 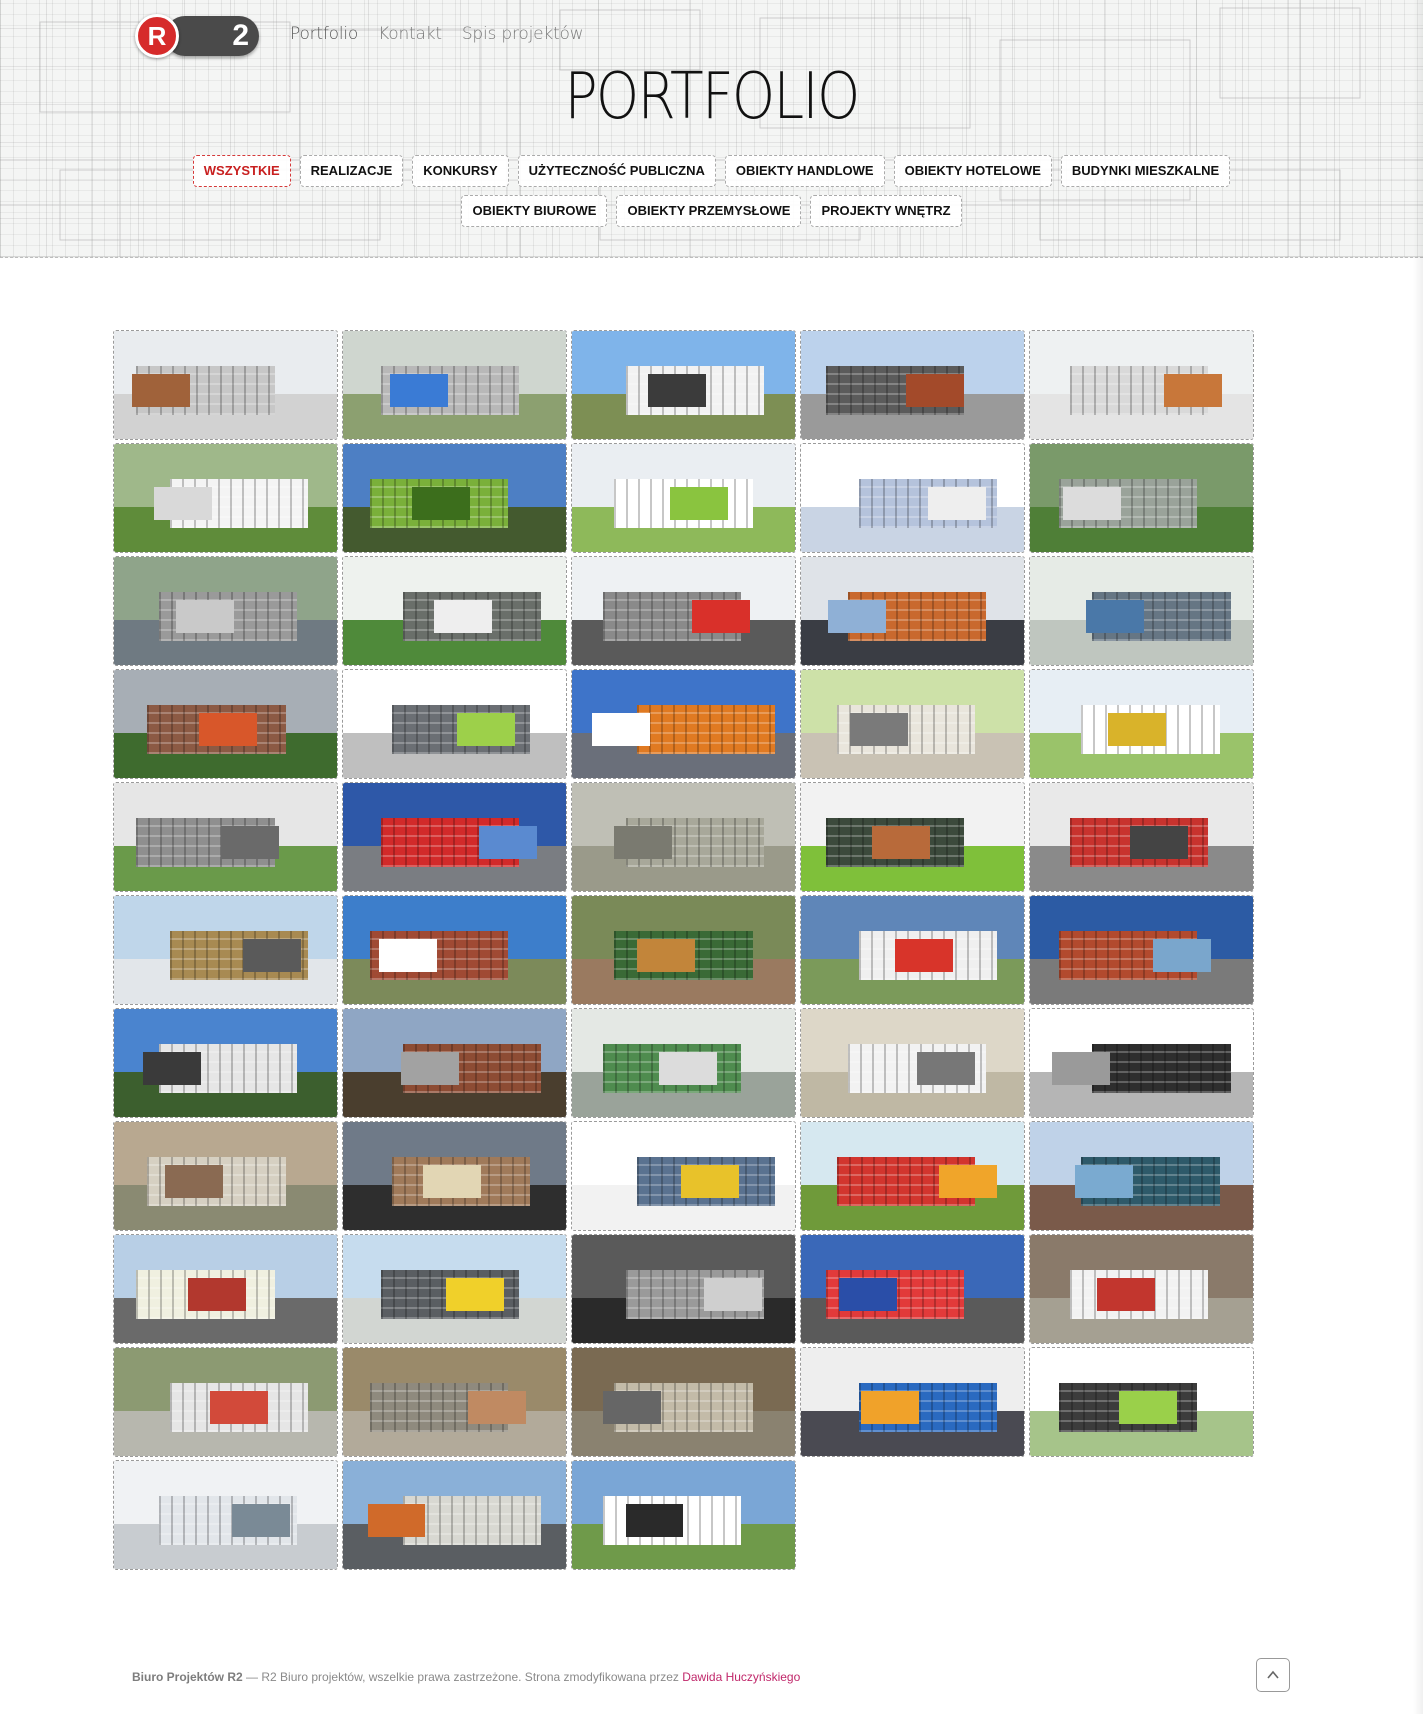 What do you see at coordinates (187, 1677) in the screenshot?
I see `footer-brand: Biuro Projektów R2` at bounding box center [187, 1677].